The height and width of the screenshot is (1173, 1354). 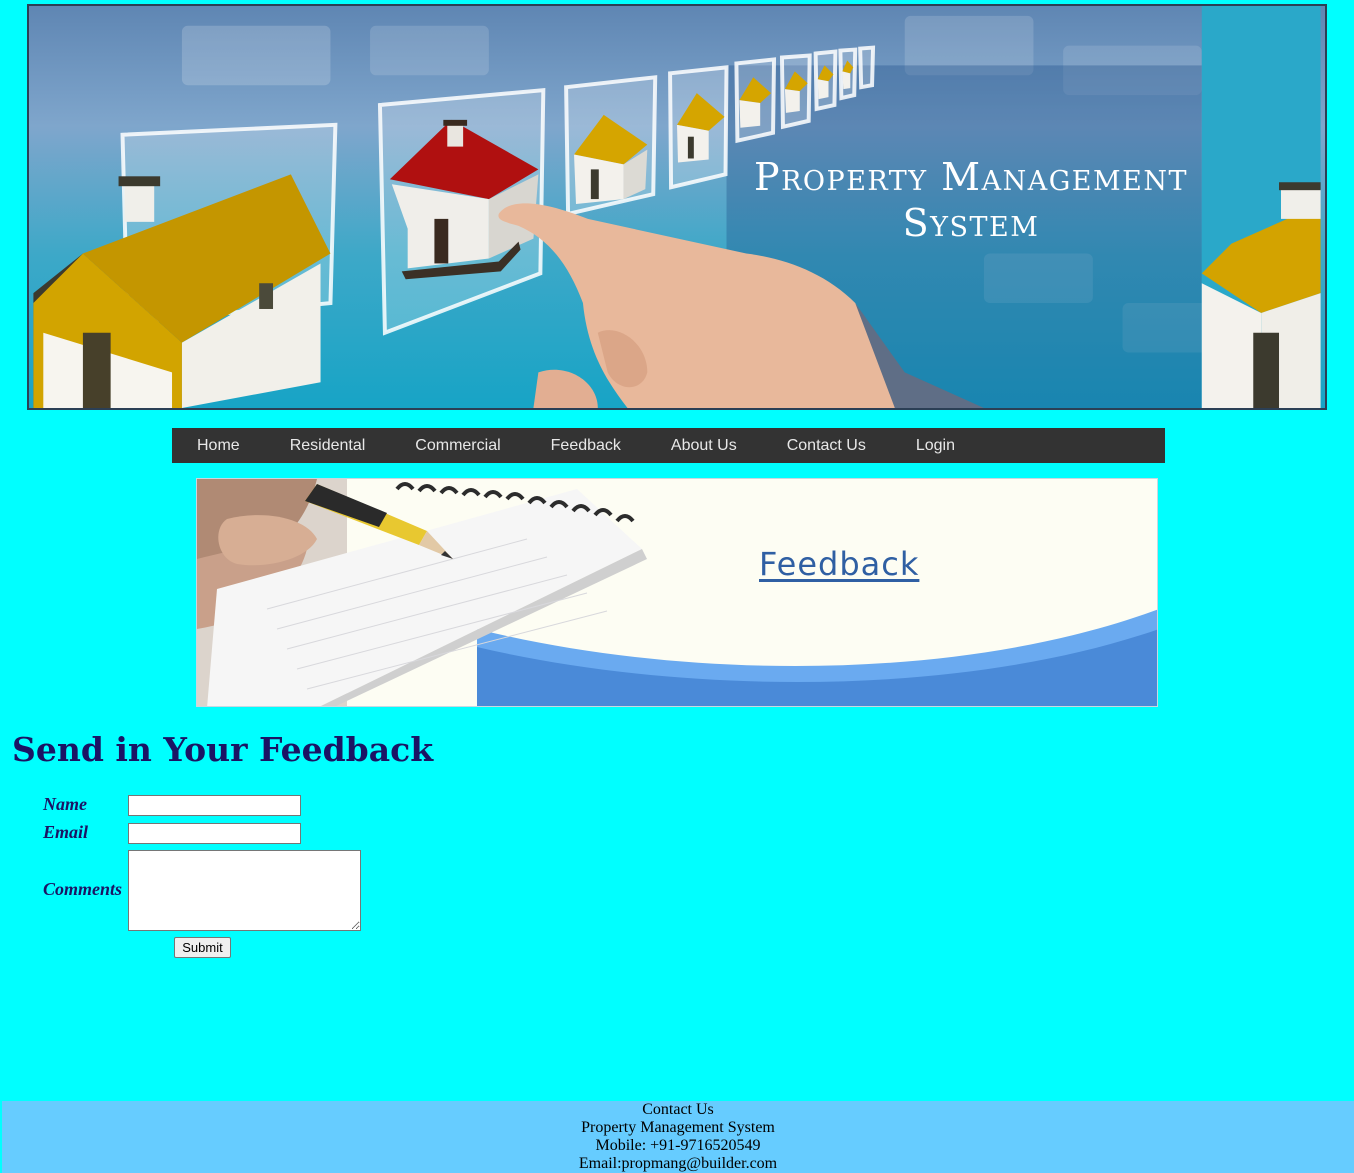 What do you see at coordinates (678, 1145) in the screenshot?
I see `footer-mobile: Mobile: +91-9716520549` at bounding box center [678, 1145].